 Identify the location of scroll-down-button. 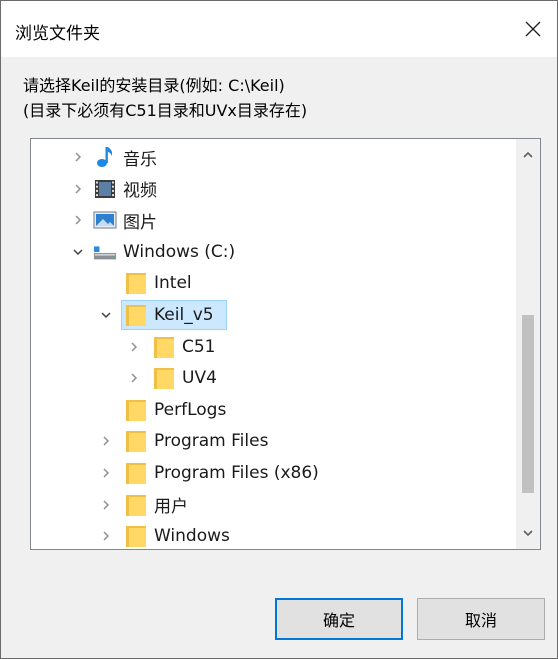
(528, 533).